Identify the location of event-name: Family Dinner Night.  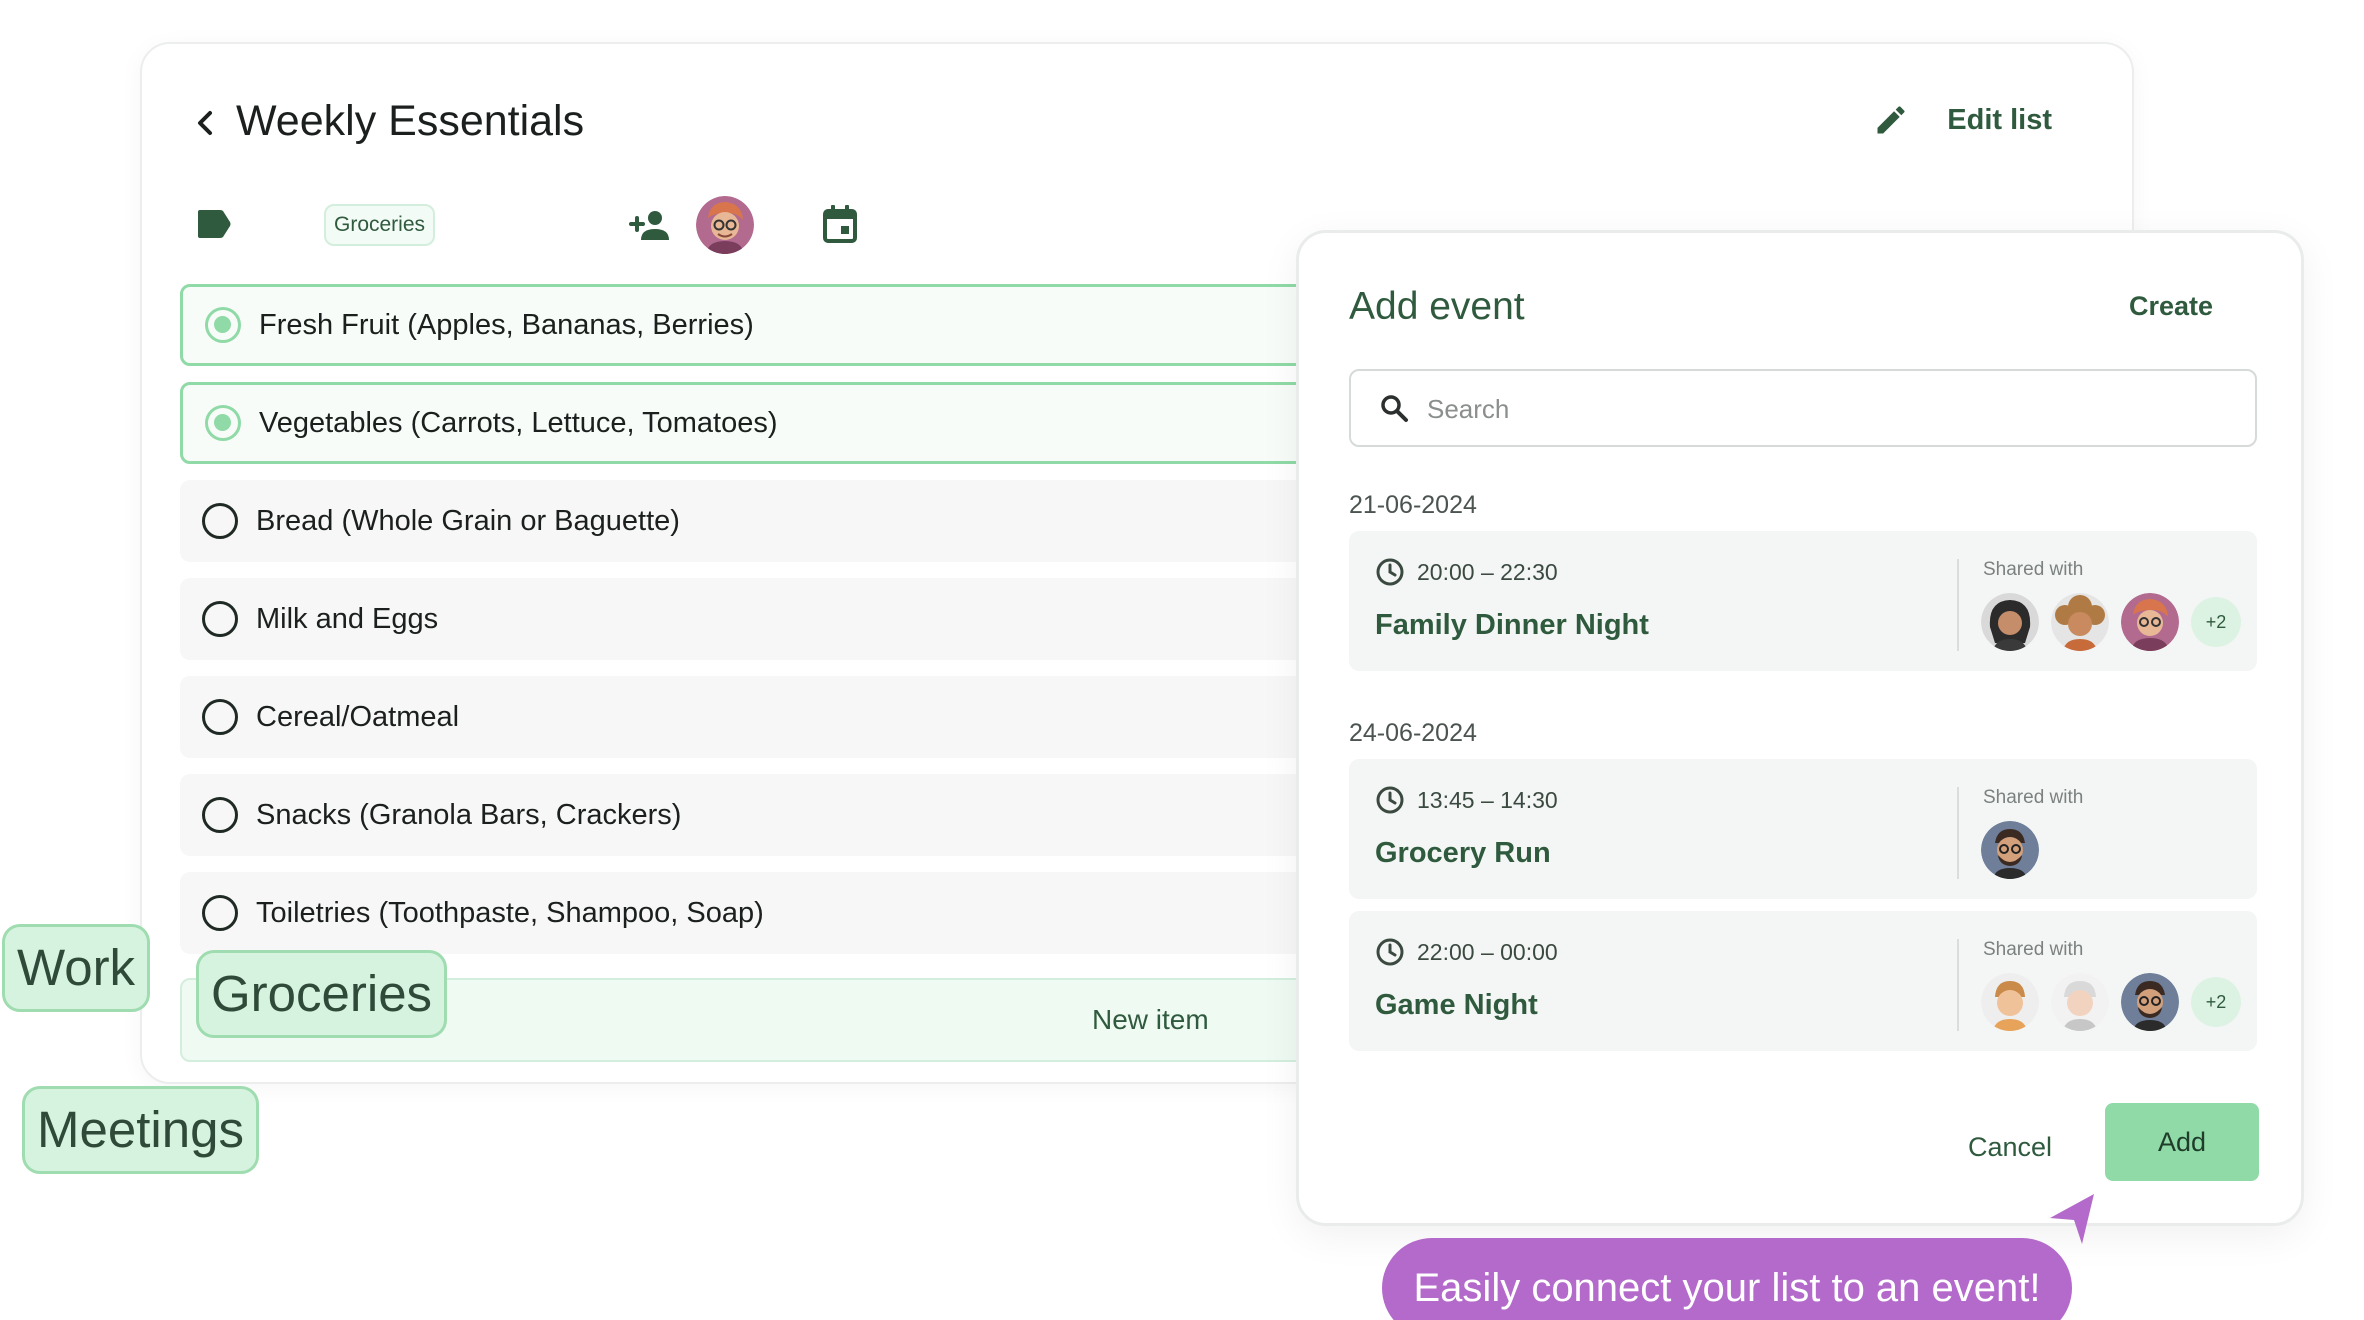
(1512, 625).